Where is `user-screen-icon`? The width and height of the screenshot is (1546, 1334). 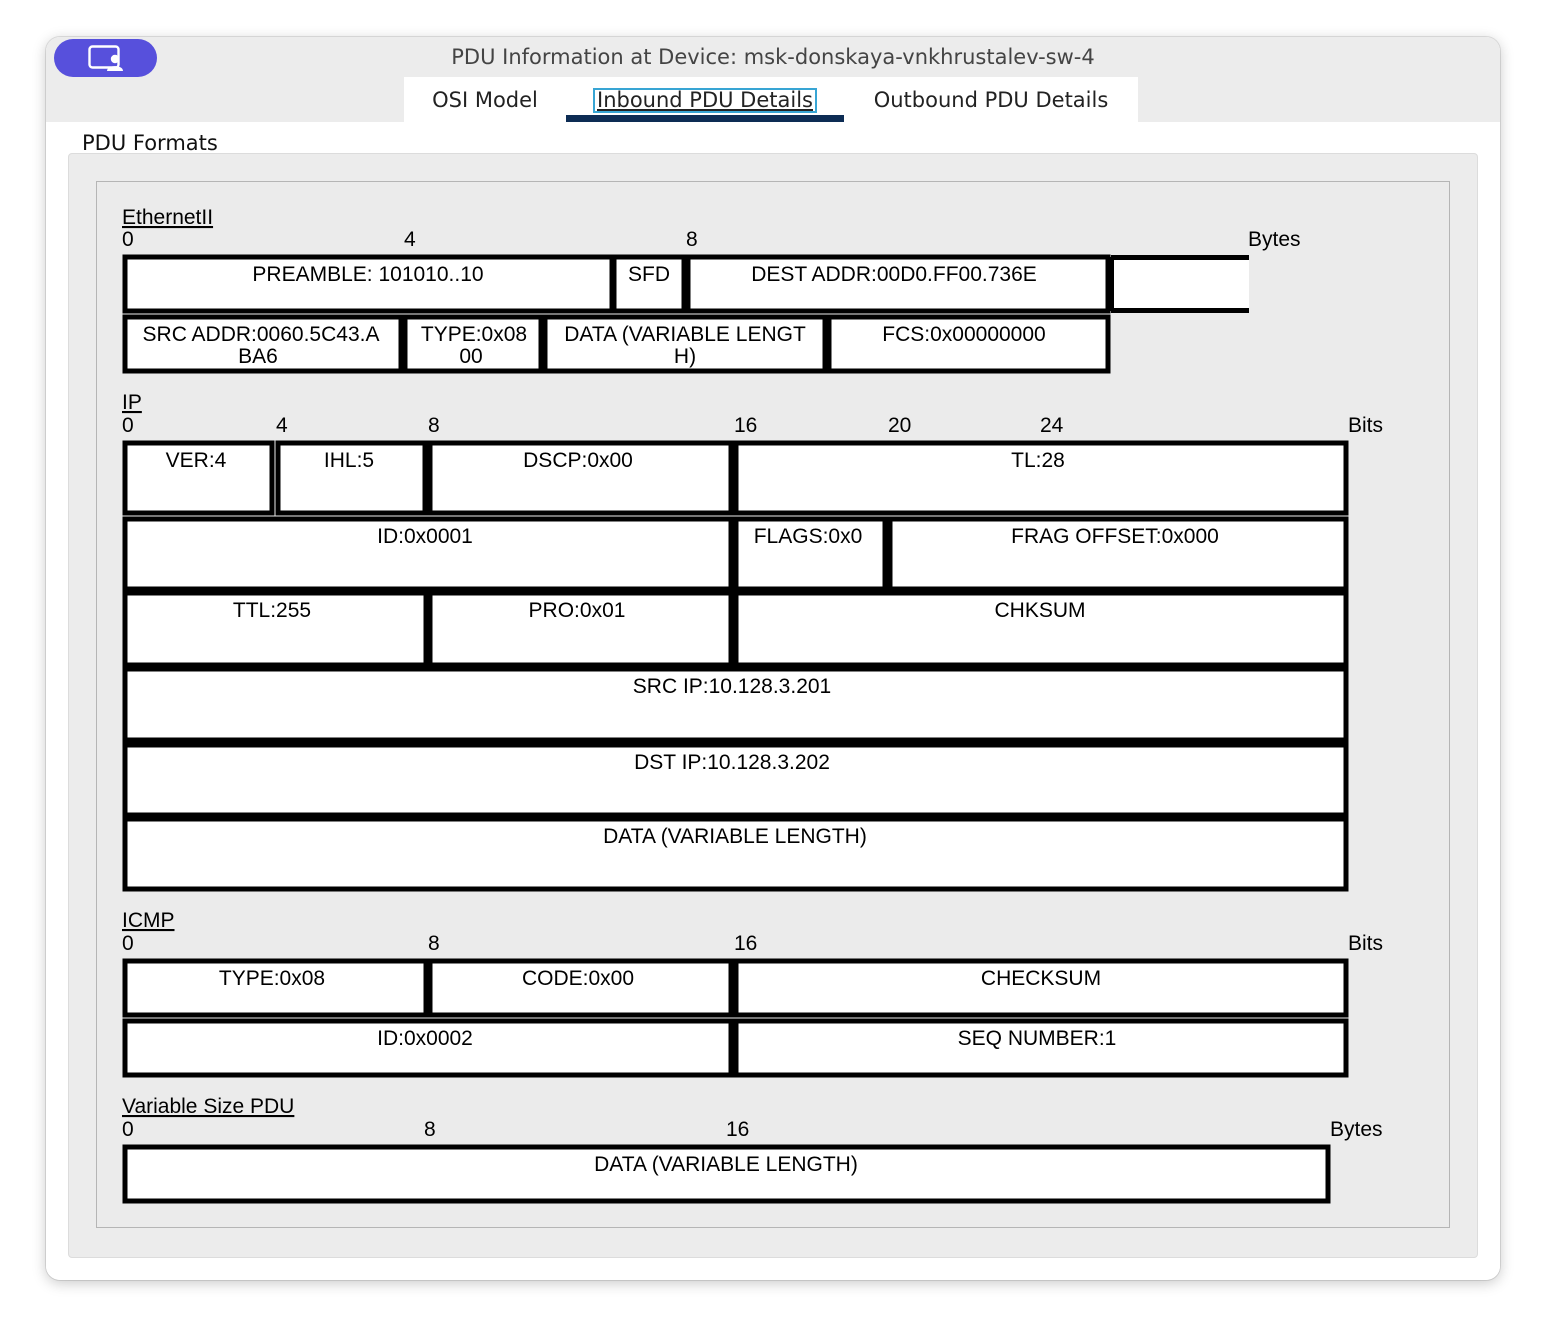 user-screen-icon is located at coordinates (105, 58).